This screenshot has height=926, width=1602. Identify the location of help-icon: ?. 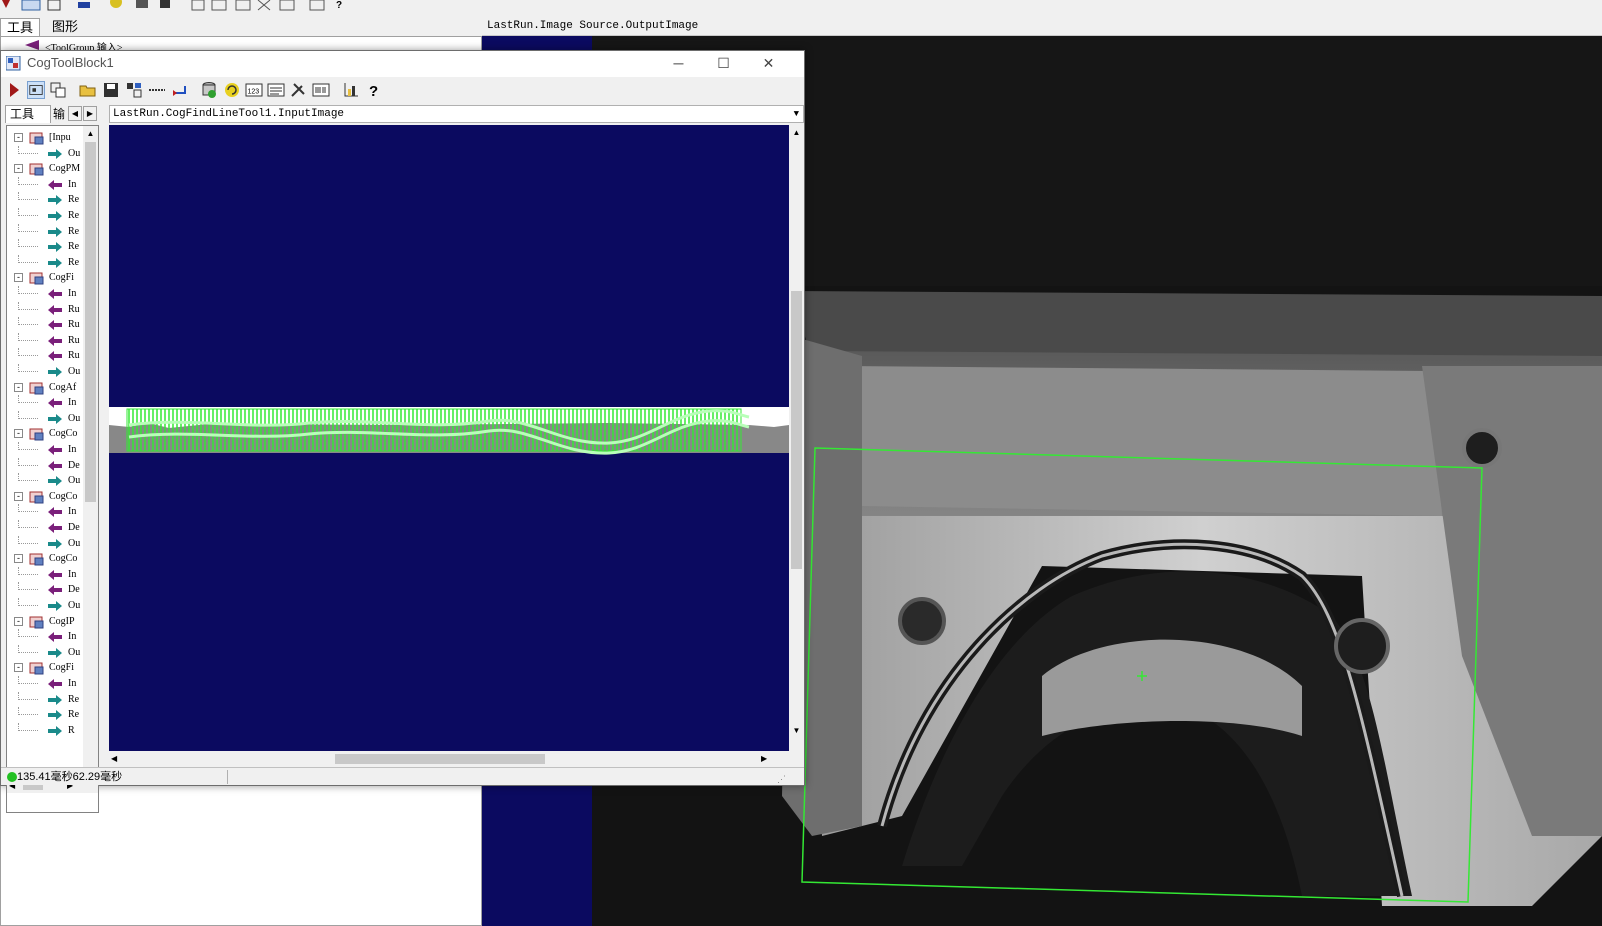
(374, 90).